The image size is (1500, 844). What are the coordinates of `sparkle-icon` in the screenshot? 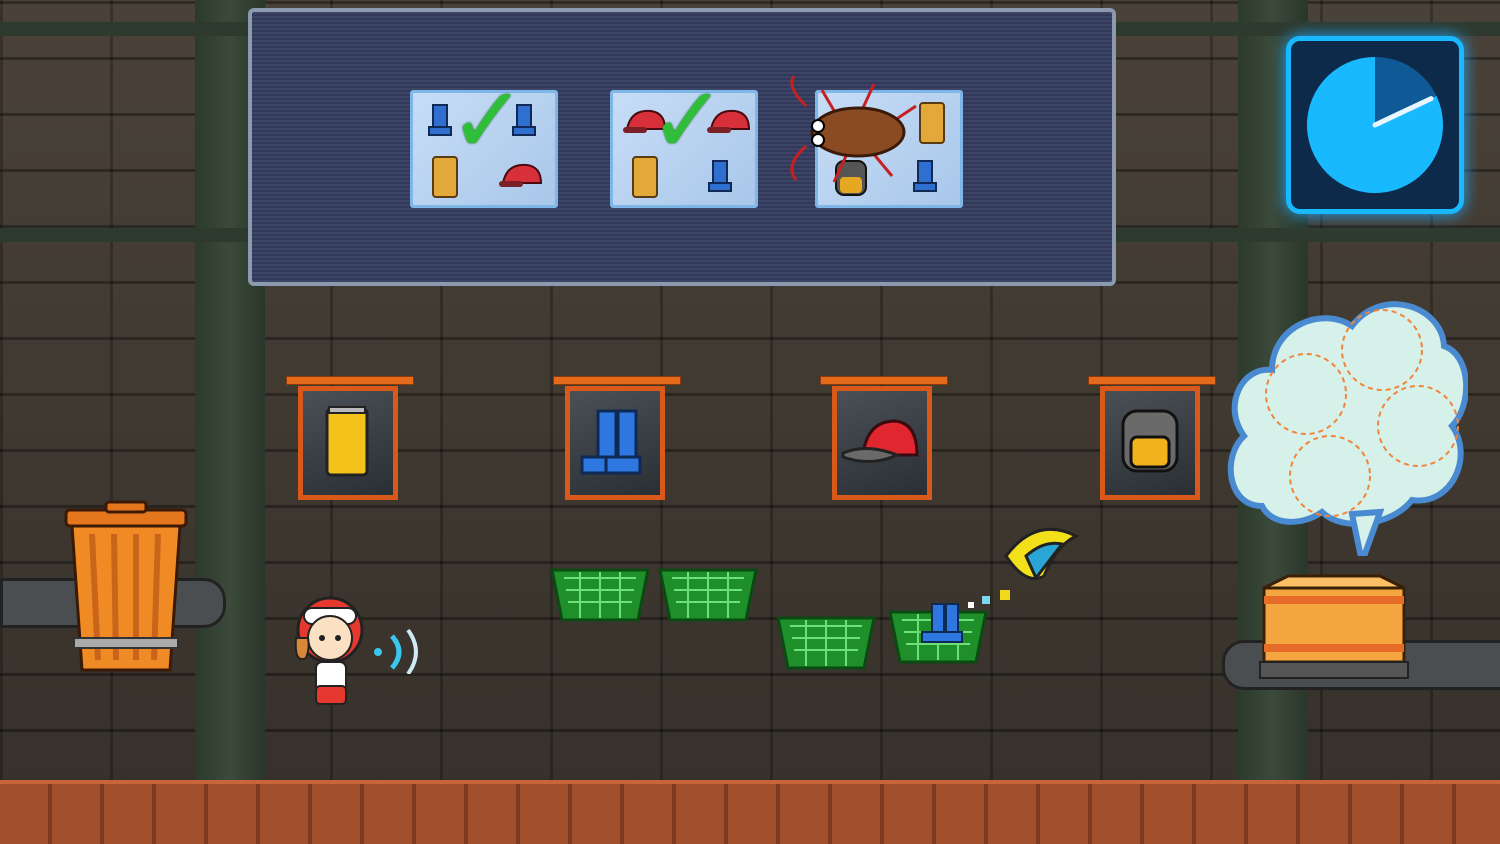 It's located at (989, 599).